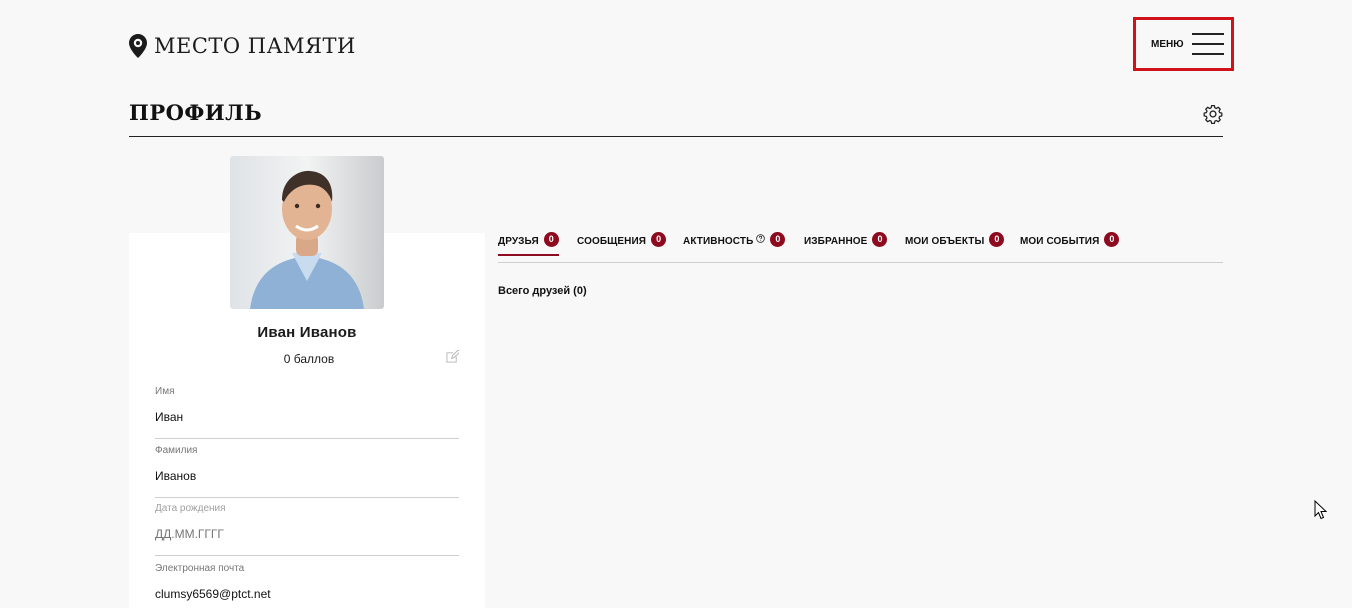 This screenshot has height=608, width=1352. What do you see at coordinates (518, 241) in the screenshot?
I see `tab-friends-label: ДРУЗЬЯ` at bounding box center [518, 241].